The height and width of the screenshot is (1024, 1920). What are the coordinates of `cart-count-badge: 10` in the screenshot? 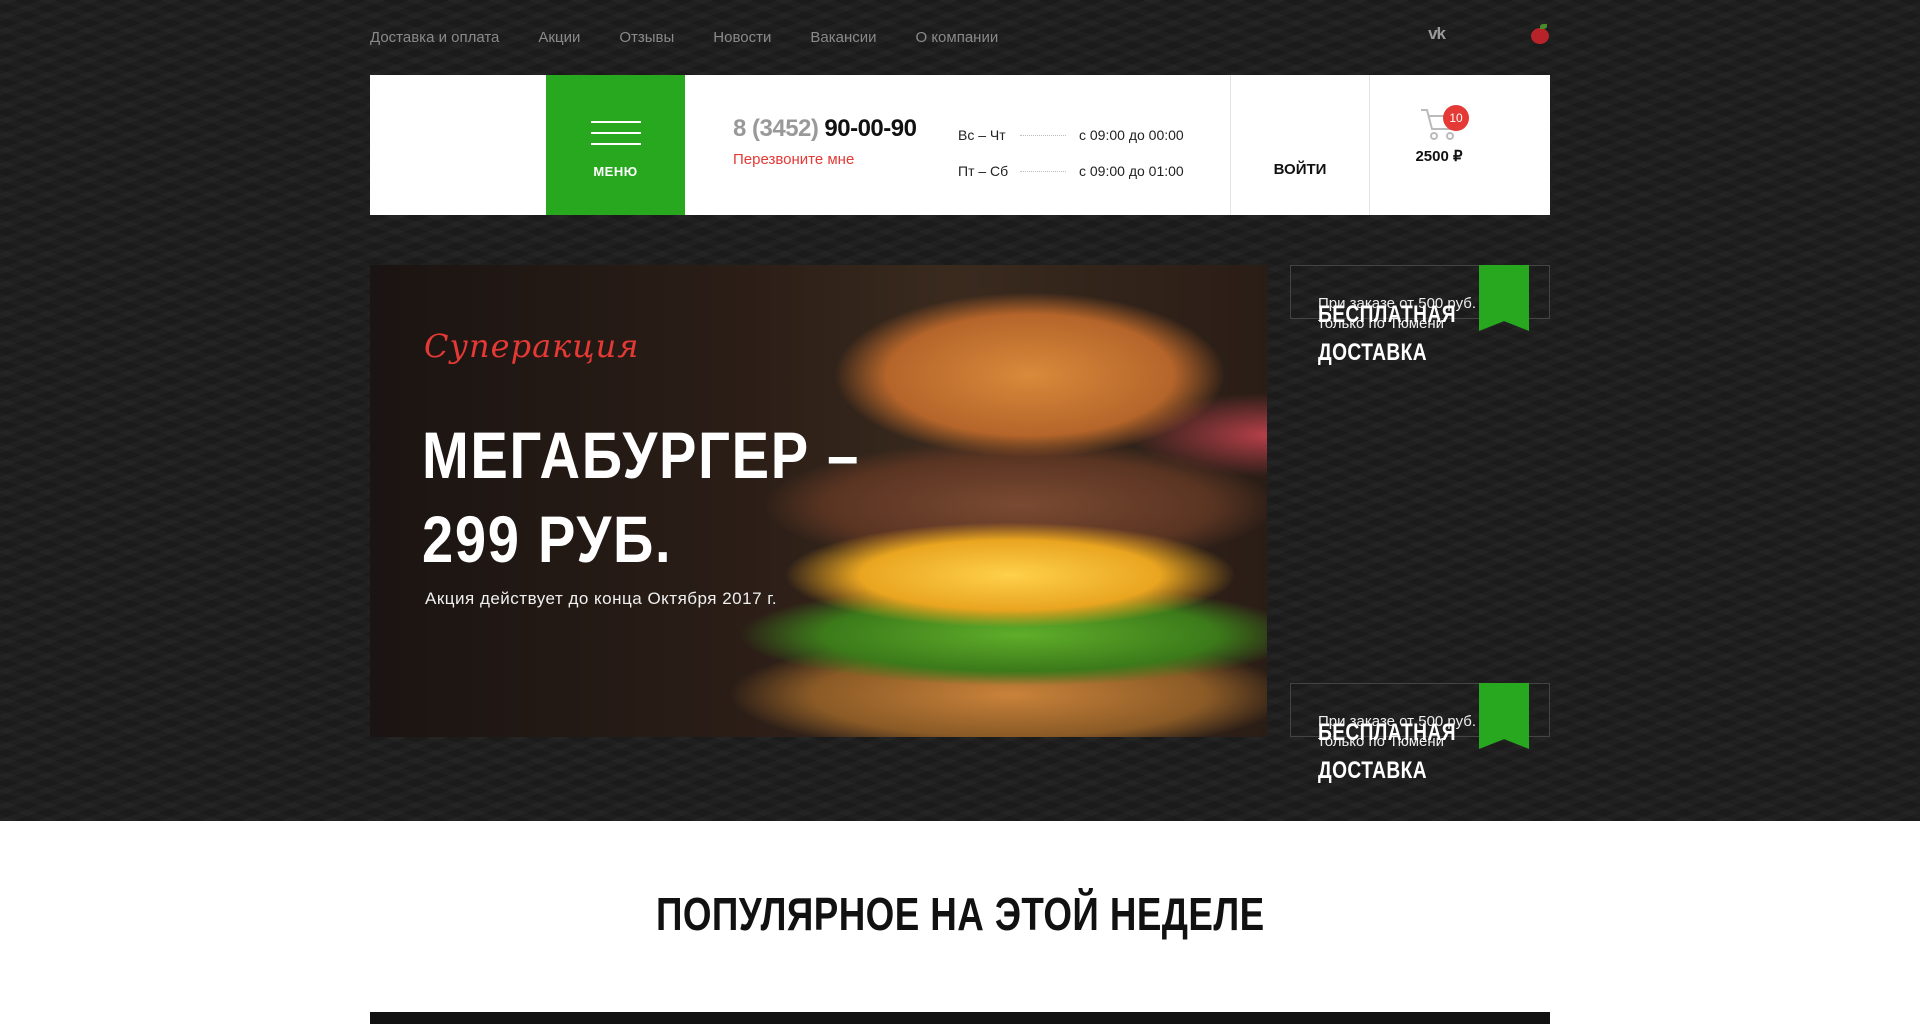 It's located at (1456, 118).